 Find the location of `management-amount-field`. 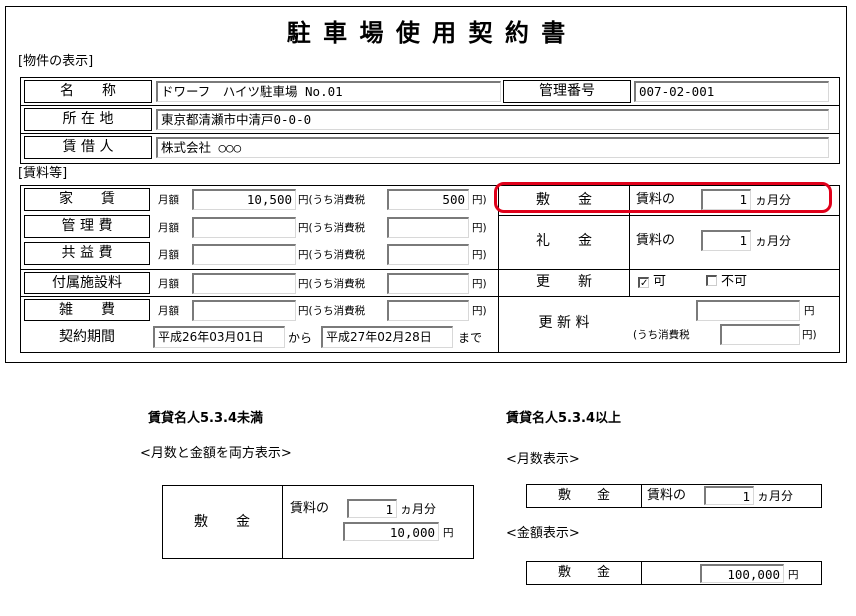

management-amount-field is located at coordinates (244, 227).